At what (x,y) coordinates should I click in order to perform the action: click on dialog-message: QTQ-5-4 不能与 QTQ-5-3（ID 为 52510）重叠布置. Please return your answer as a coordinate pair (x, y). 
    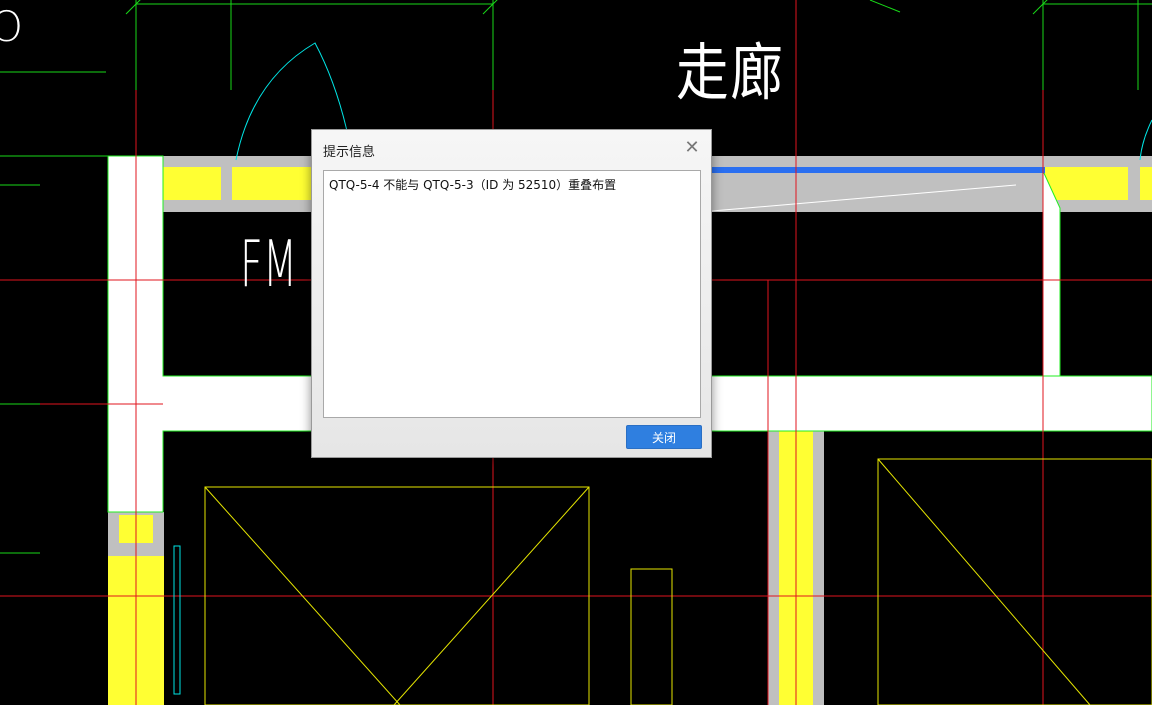
    Looking at the image, I should click on (473, 185).